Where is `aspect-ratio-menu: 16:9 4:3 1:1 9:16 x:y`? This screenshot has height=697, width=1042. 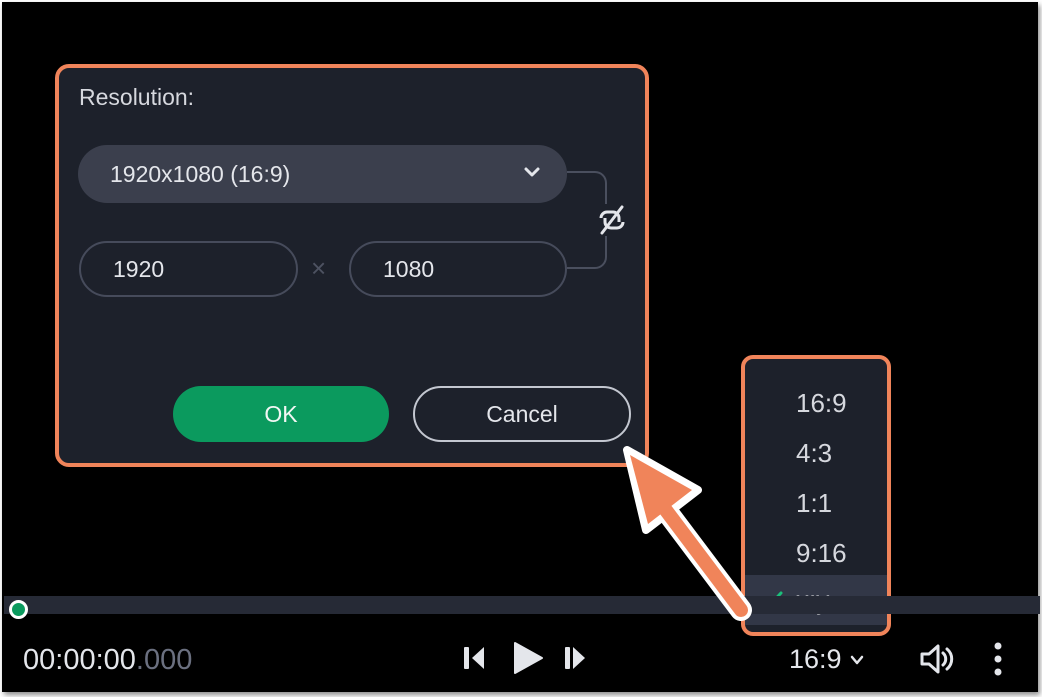 aspect-ratio-menu: 16:9 4:3 1:1 9:16 x:y is located at coordinates (816, 495).